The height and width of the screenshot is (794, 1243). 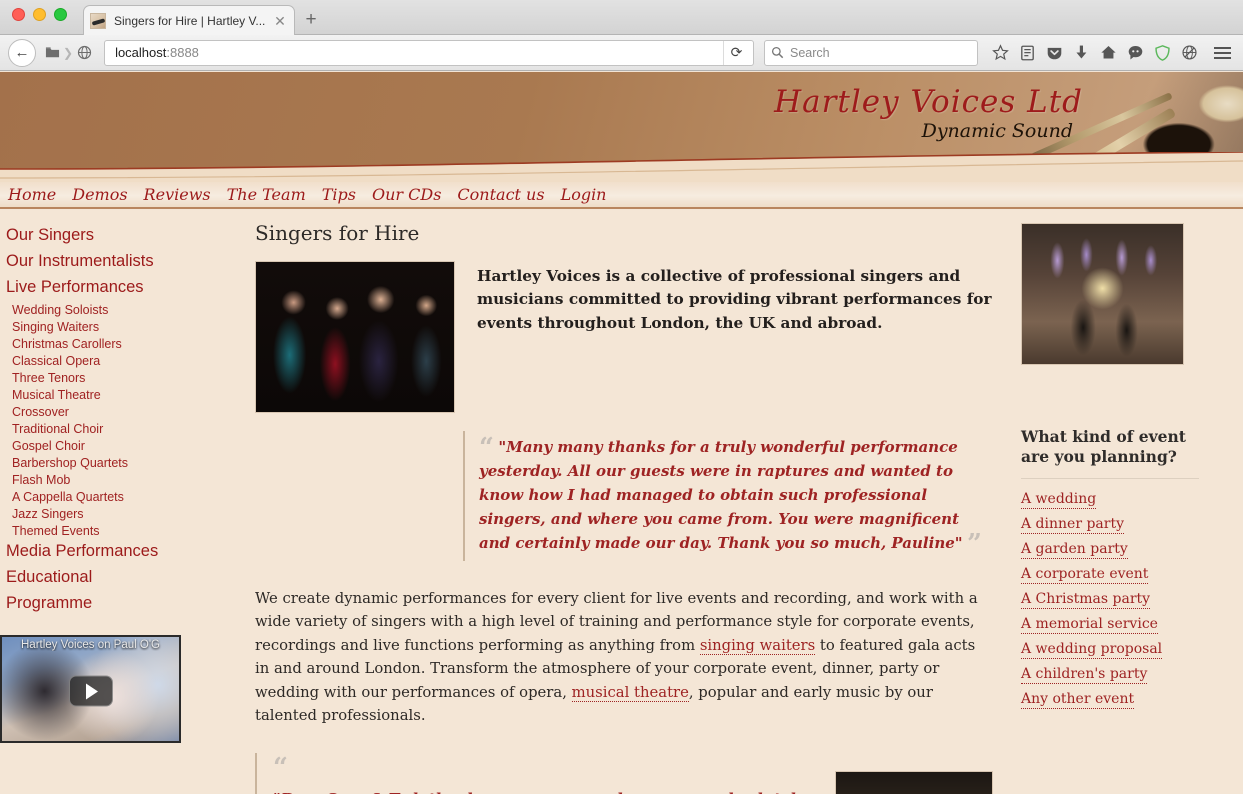 I want to click on sidebar-item-live-performances: Live Performances, so click(x=100, y=288).